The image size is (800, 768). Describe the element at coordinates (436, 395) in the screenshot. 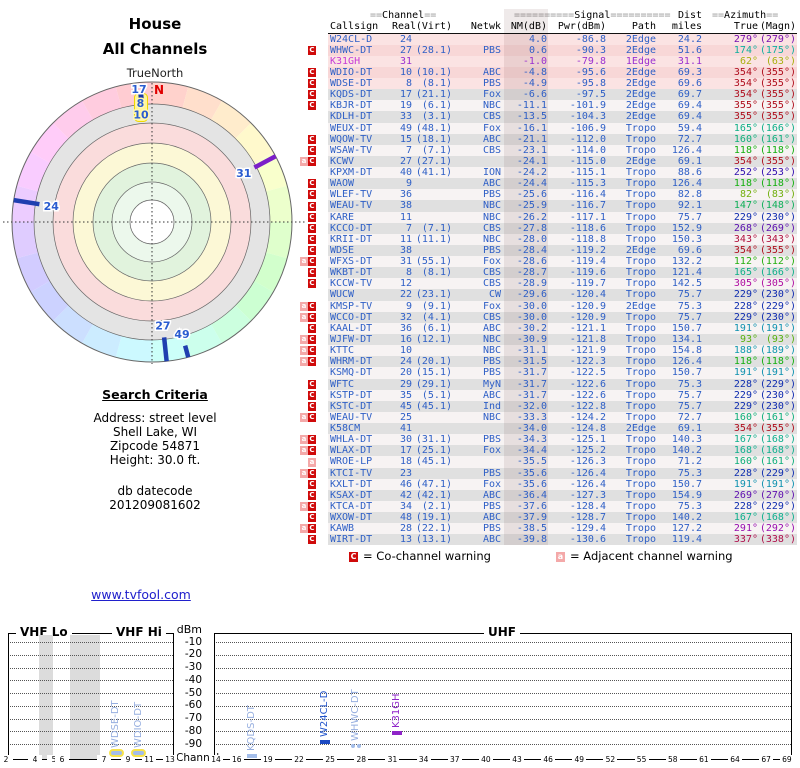

I see `table-cell-v: (5.1)` at that location.